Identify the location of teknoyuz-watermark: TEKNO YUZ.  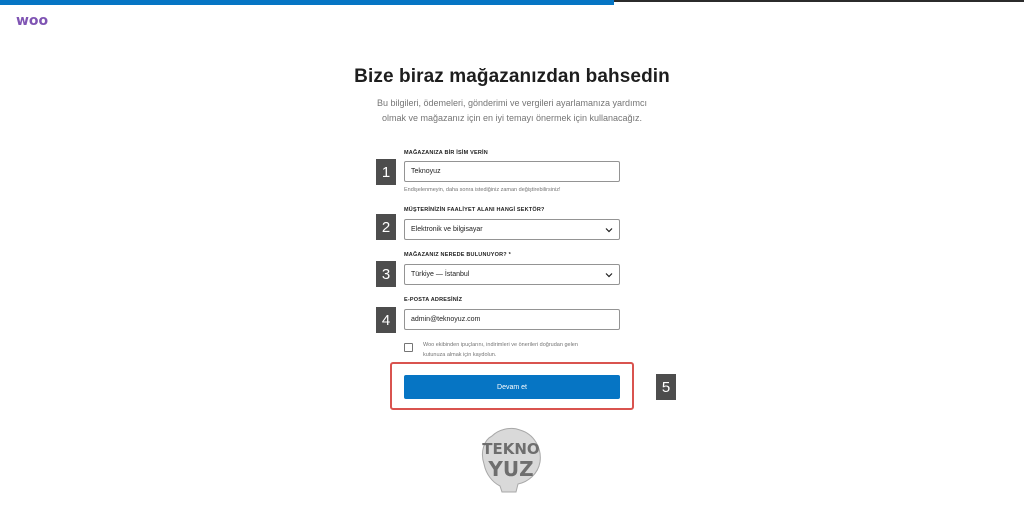
(511, 460).